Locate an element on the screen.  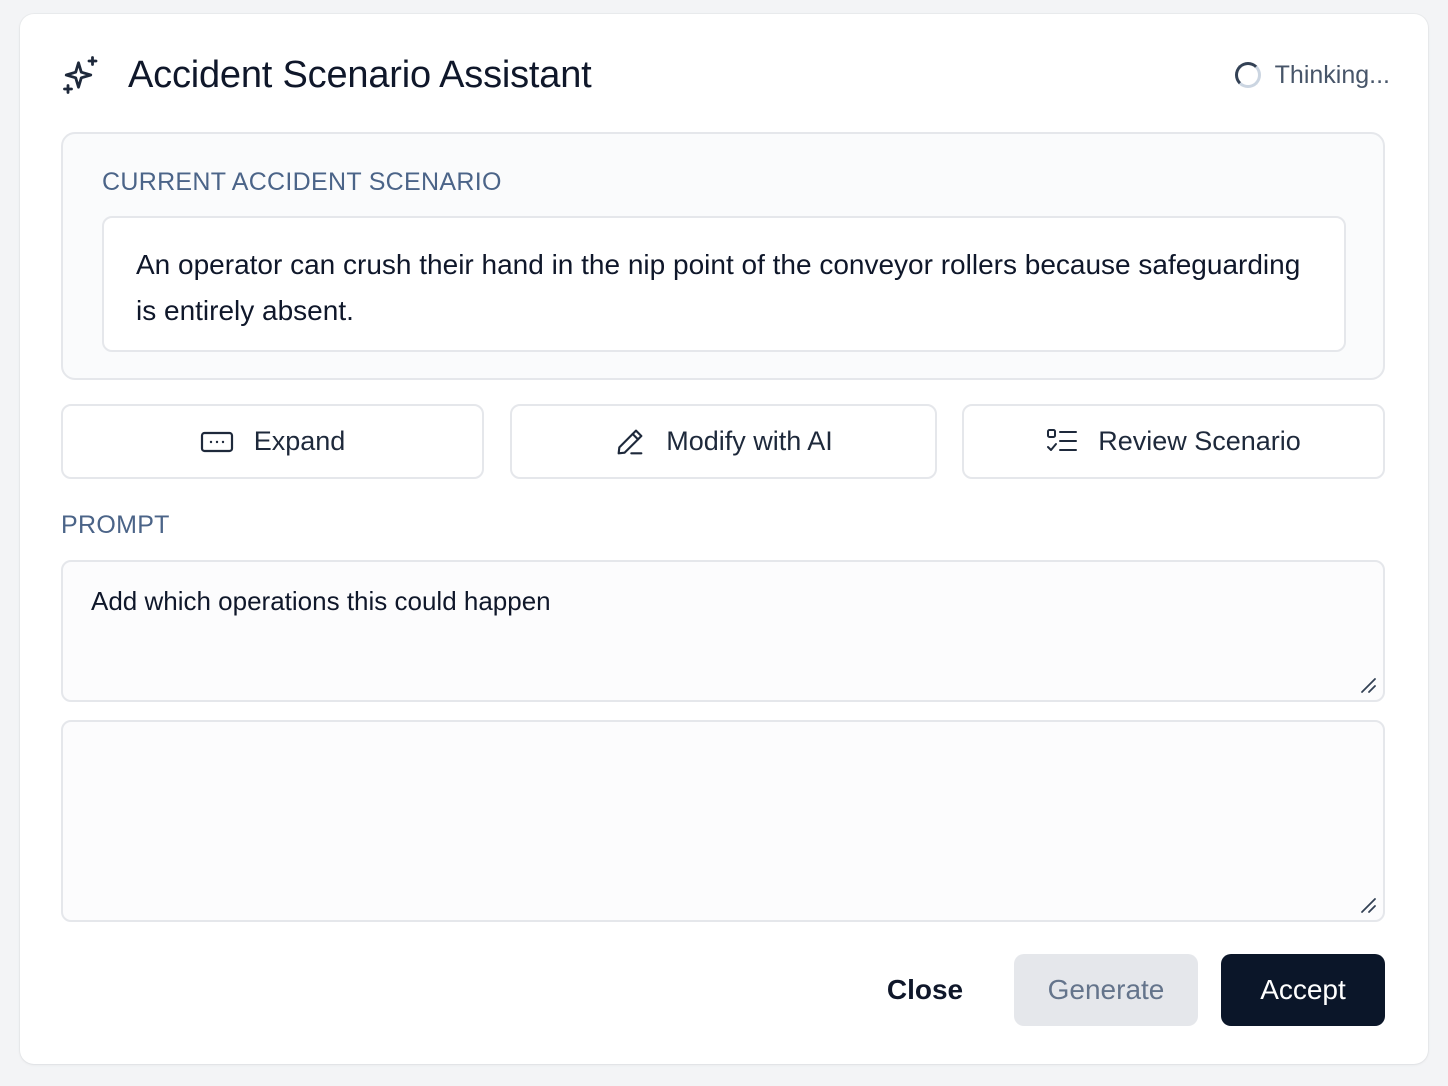
prompt-textarea: Add which operations this could happen is located at coordinates (723, 631).